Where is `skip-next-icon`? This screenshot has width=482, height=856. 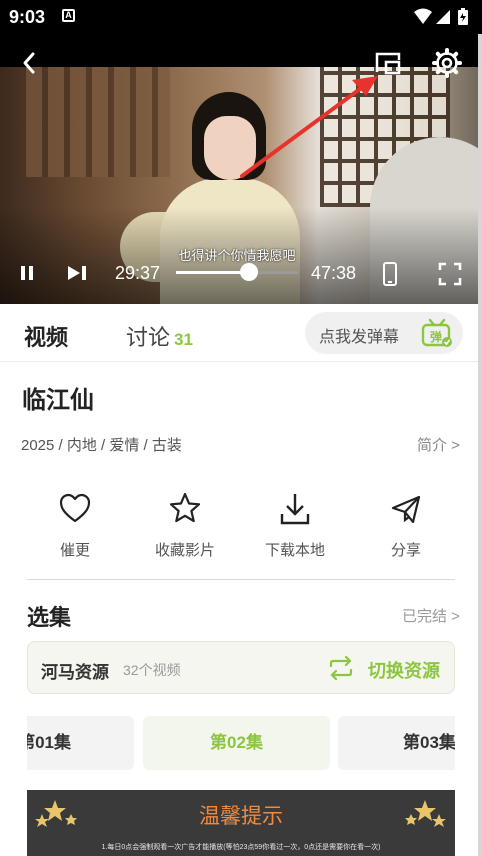 skip-next-icon is located at coordinates (77, 273).